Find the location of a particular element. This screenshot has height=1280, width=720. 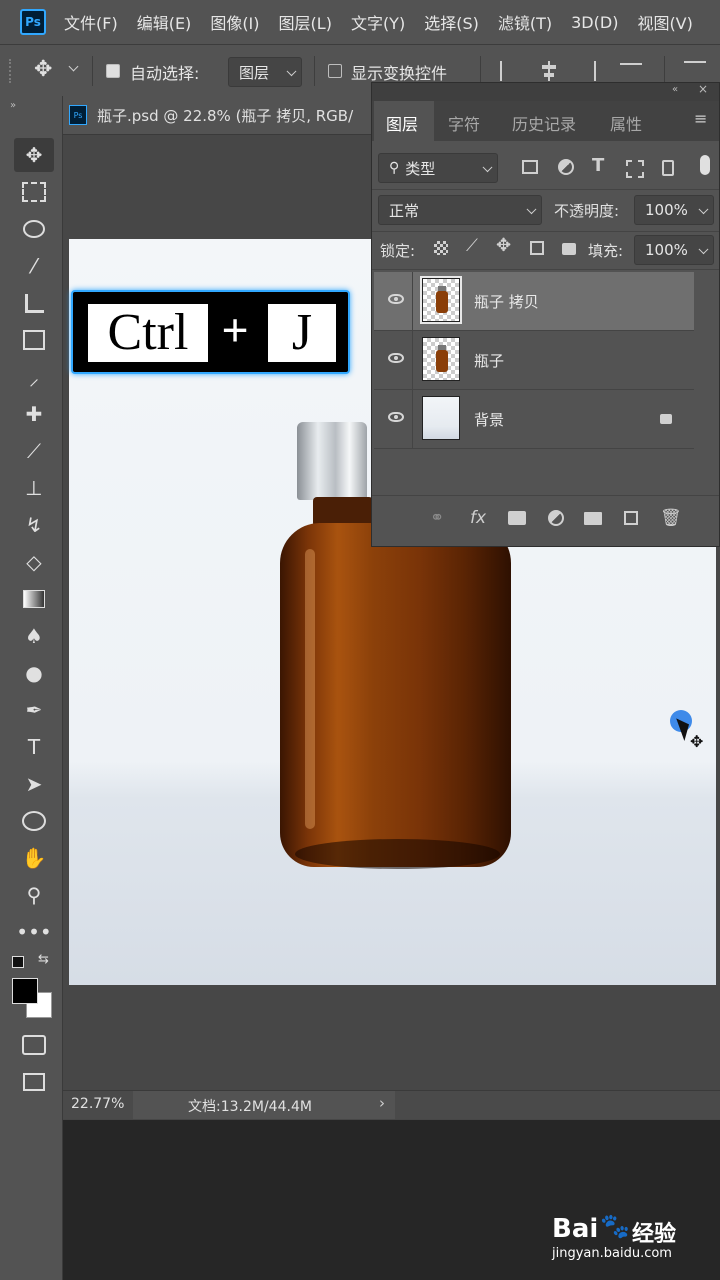

tab-character: 字符 is located at coordinates (464, 123).